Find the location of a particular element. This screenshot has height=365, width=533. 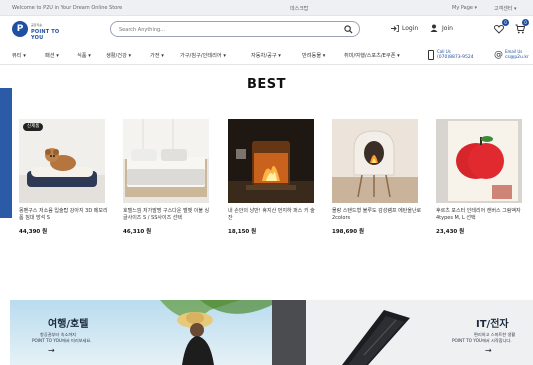

product-name: 후르츠 포스터 인테리어 캔버스 그림액자 4types M, L 선택 is located at coordinates (481, 215).